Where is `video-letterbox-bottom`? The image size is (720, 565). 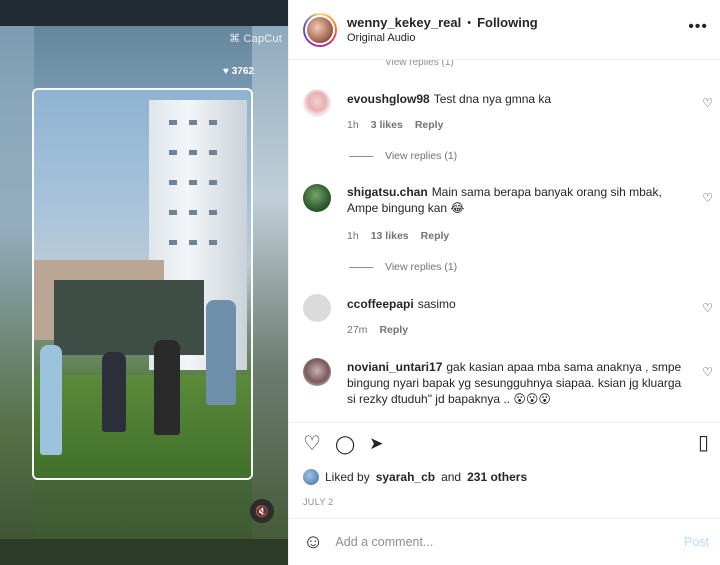 video-letterbox-bottom is located at coordinates (144, 552).